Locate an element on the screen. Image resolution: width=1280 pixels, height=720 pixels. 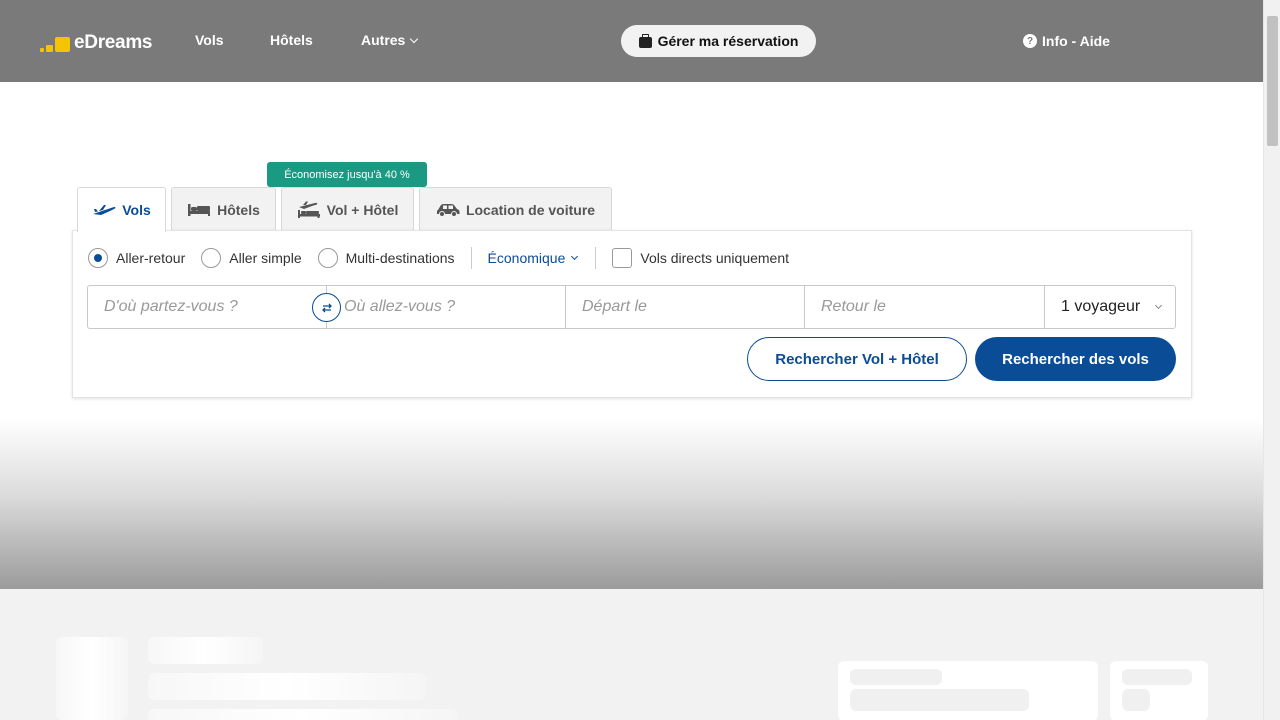
help-link: ? Info - Aide is located at coordinates (1066, 41).